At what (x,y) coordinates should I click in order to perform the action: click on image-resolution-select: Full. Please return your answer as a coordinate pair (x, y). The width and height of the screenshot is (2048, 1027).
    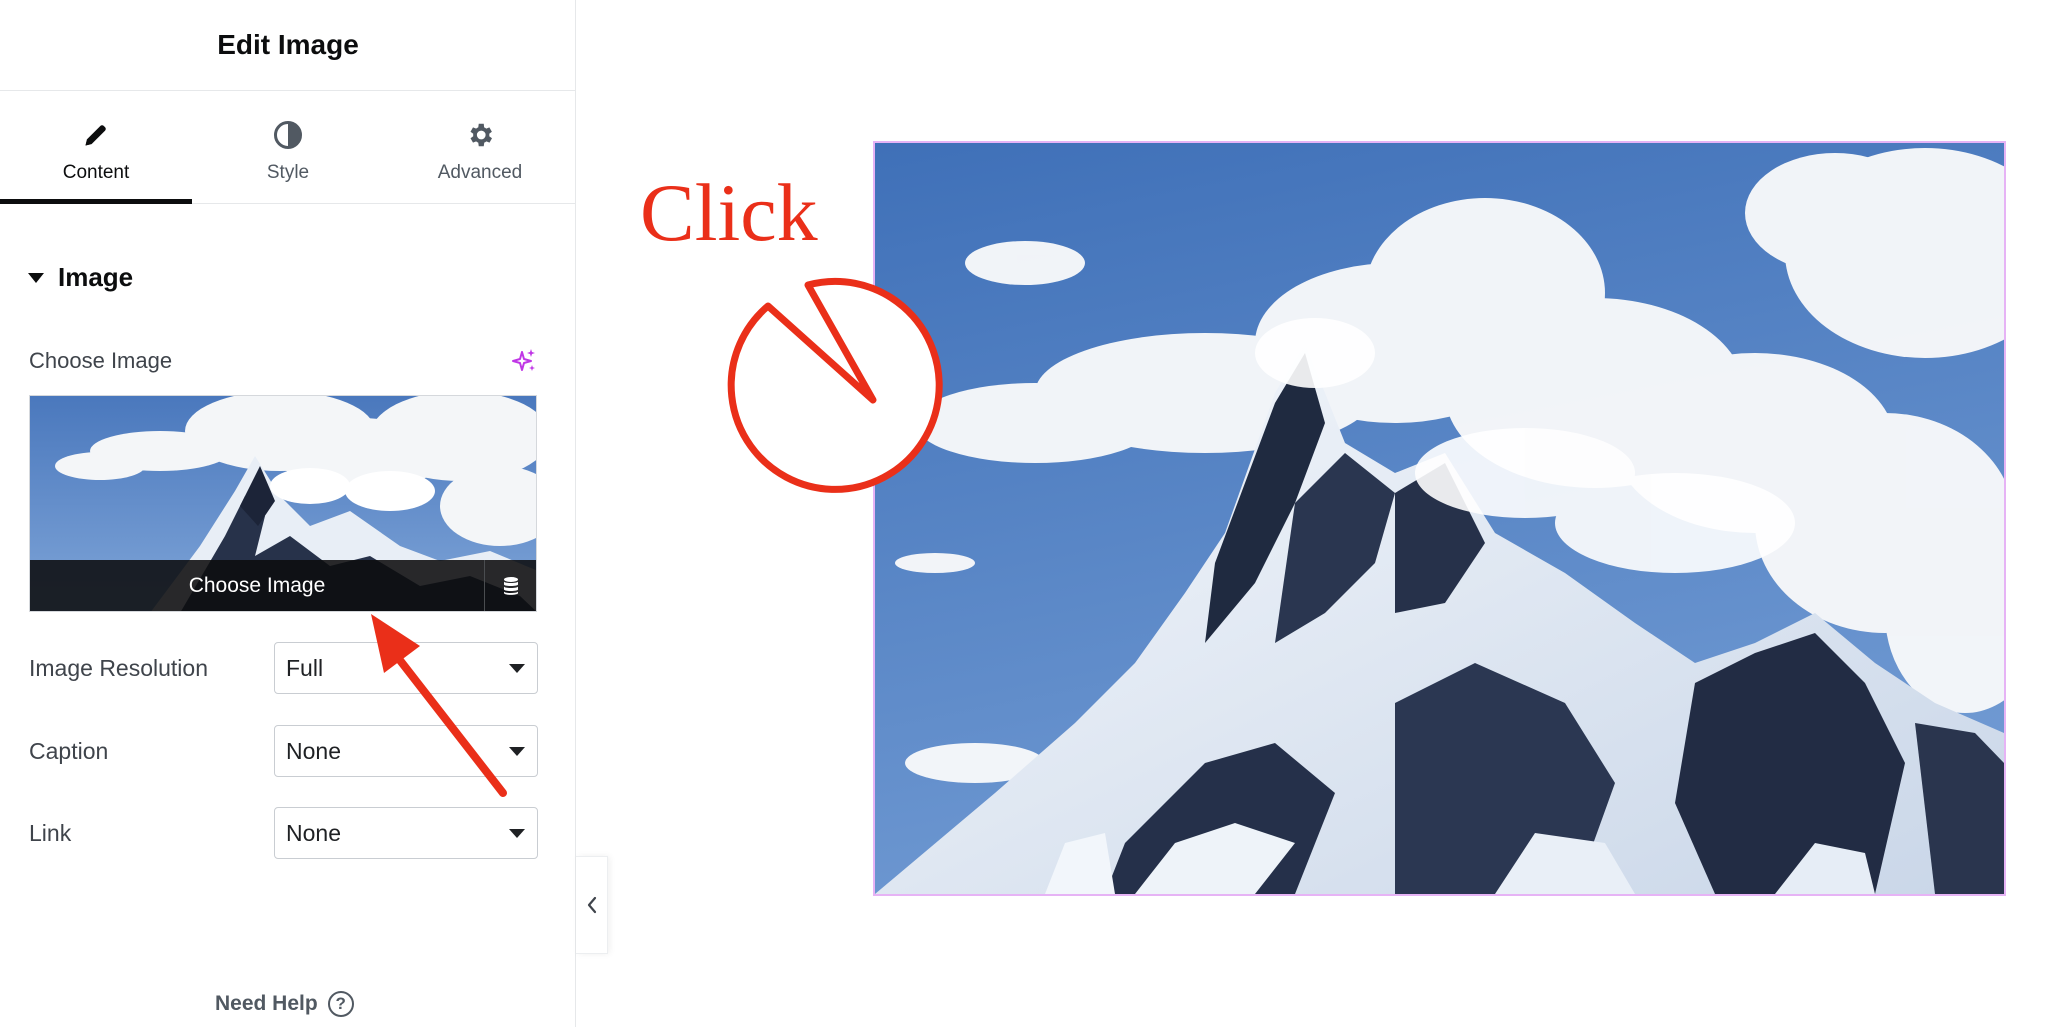
    Looking at the image, I should click on (406, 668).